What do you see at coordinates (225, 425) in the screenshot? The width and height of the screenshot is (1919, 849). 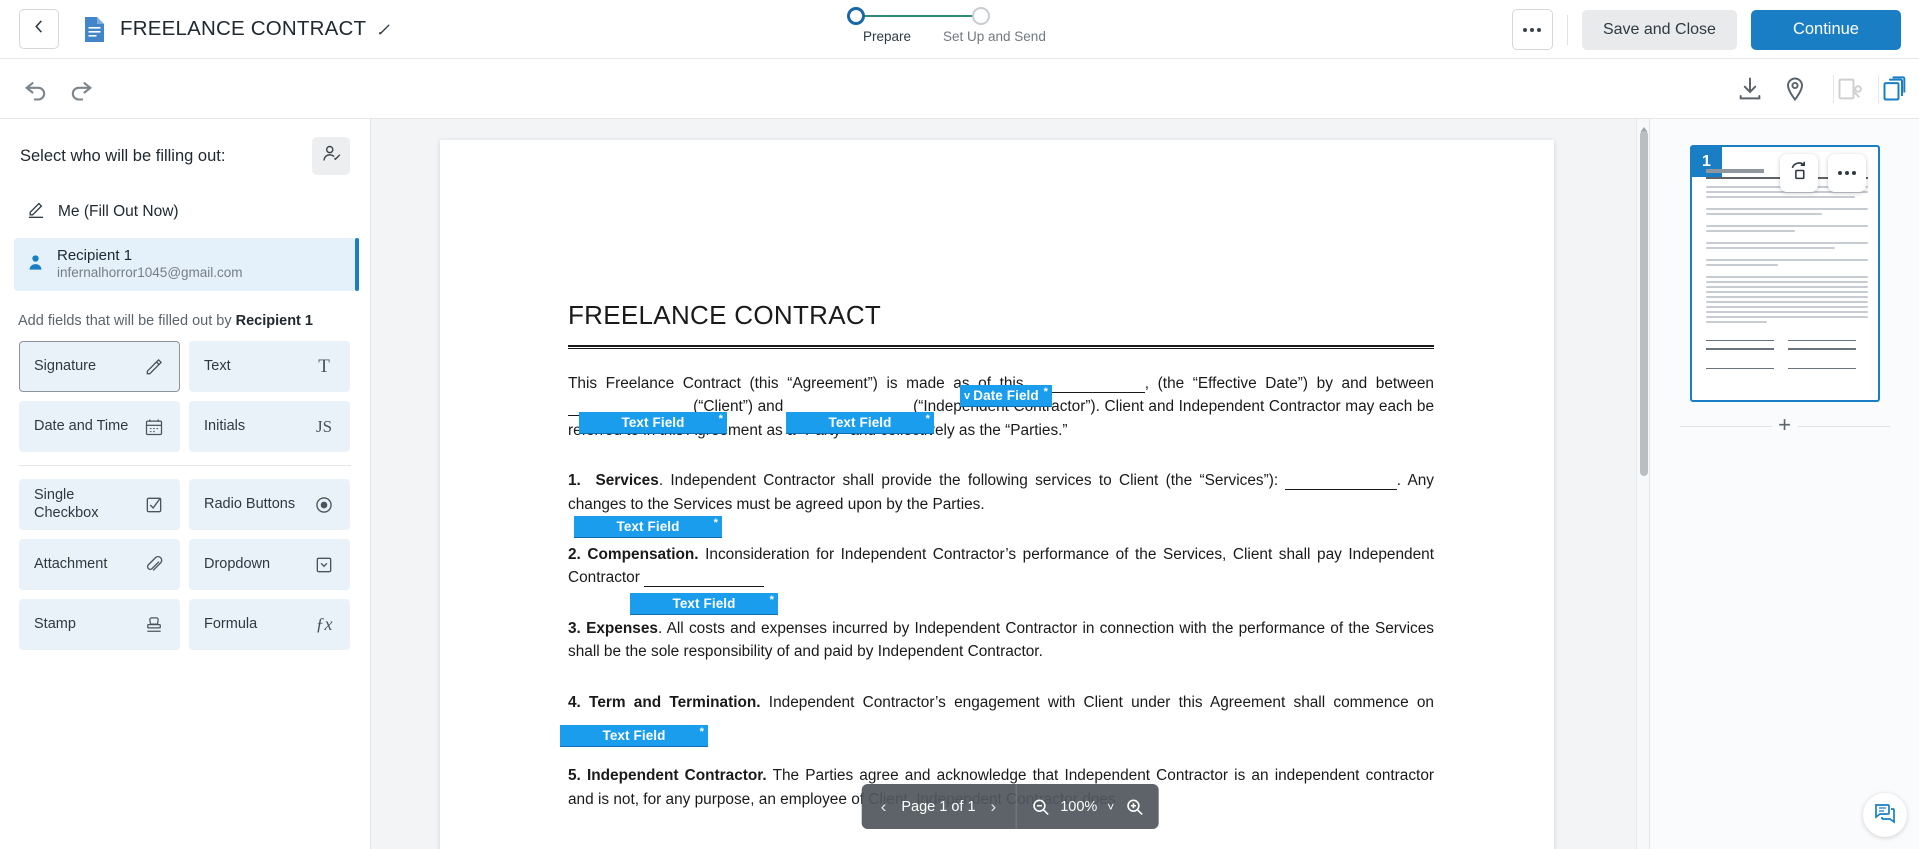 I see `field-button-label: Initials` at bounding box center [225, 425].